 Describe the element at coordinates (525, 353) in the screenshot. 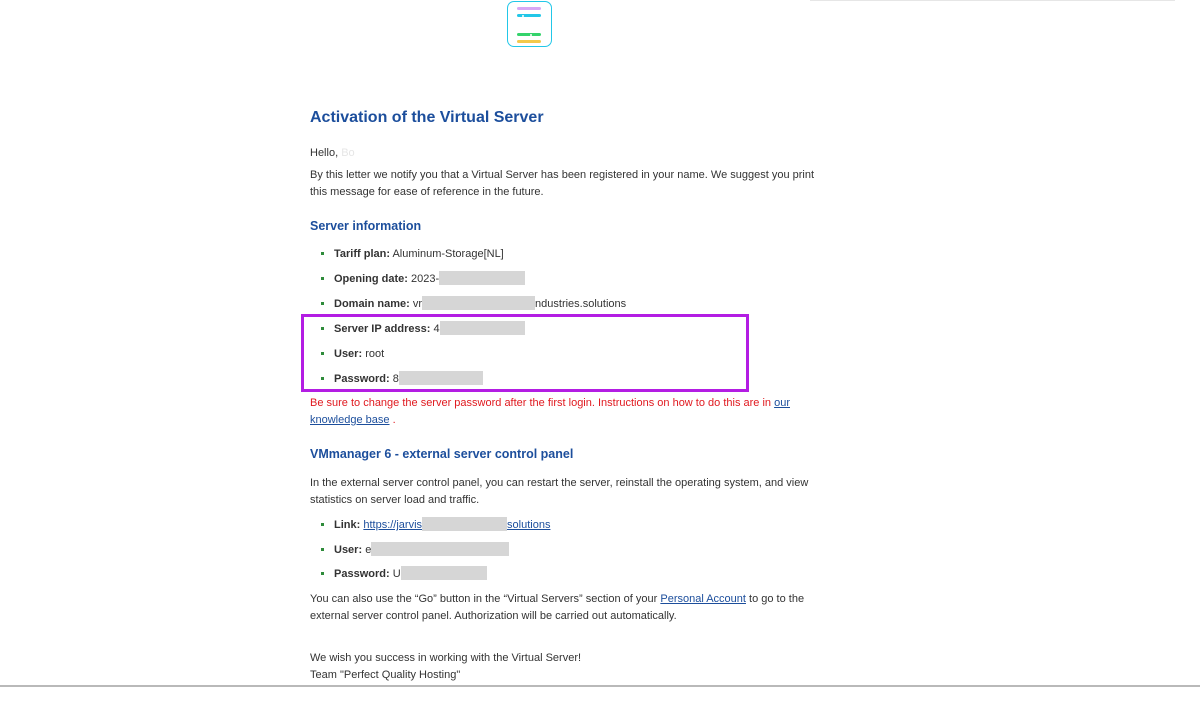

I see `credentials-highlight-box` at that location.